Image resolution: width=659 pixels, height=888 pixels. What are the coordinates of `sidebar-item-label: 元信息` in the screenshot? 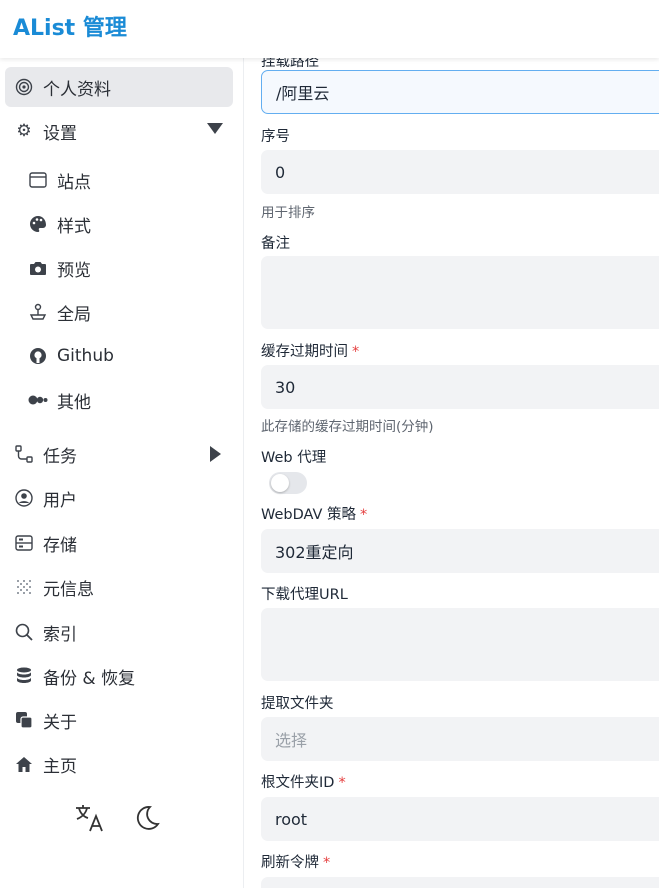 It's located at (68, 589).